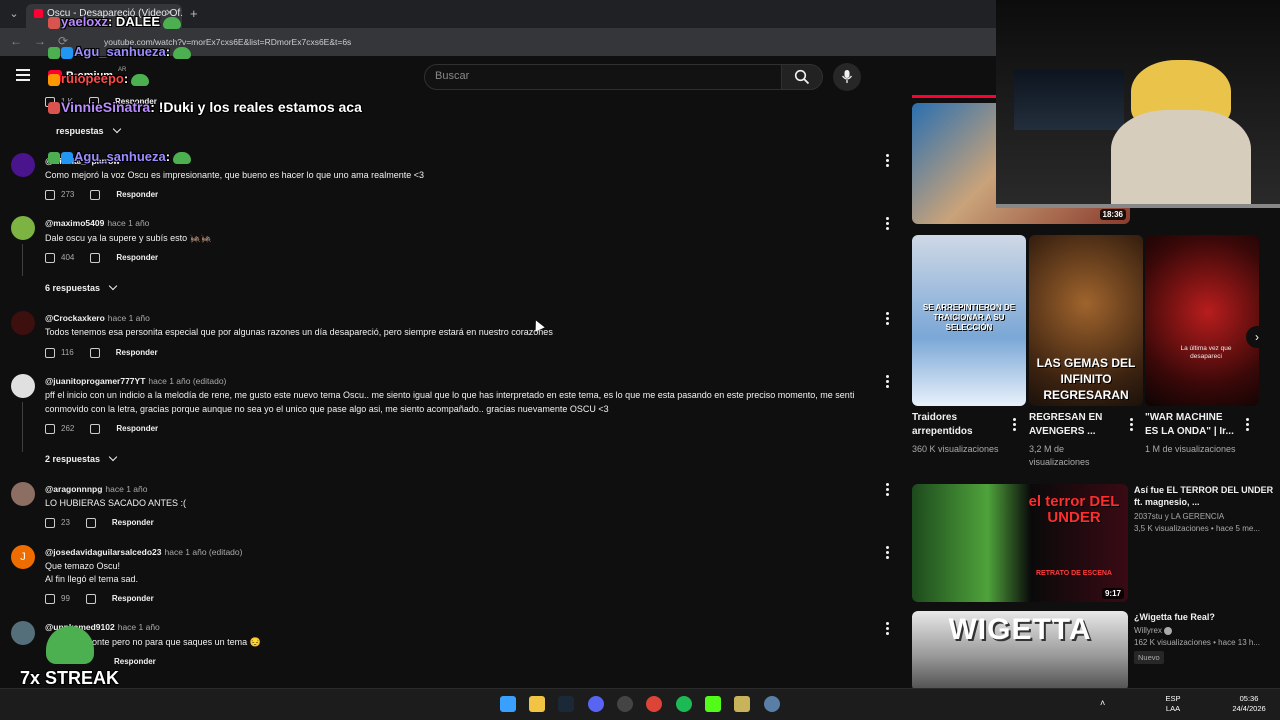 The image size is (1280, 720). What do you see at coordinates (97, 223) in the screenshot?
I see `comment-author: @maximo5409 hace 1 año` at bounding box center [97, 223].